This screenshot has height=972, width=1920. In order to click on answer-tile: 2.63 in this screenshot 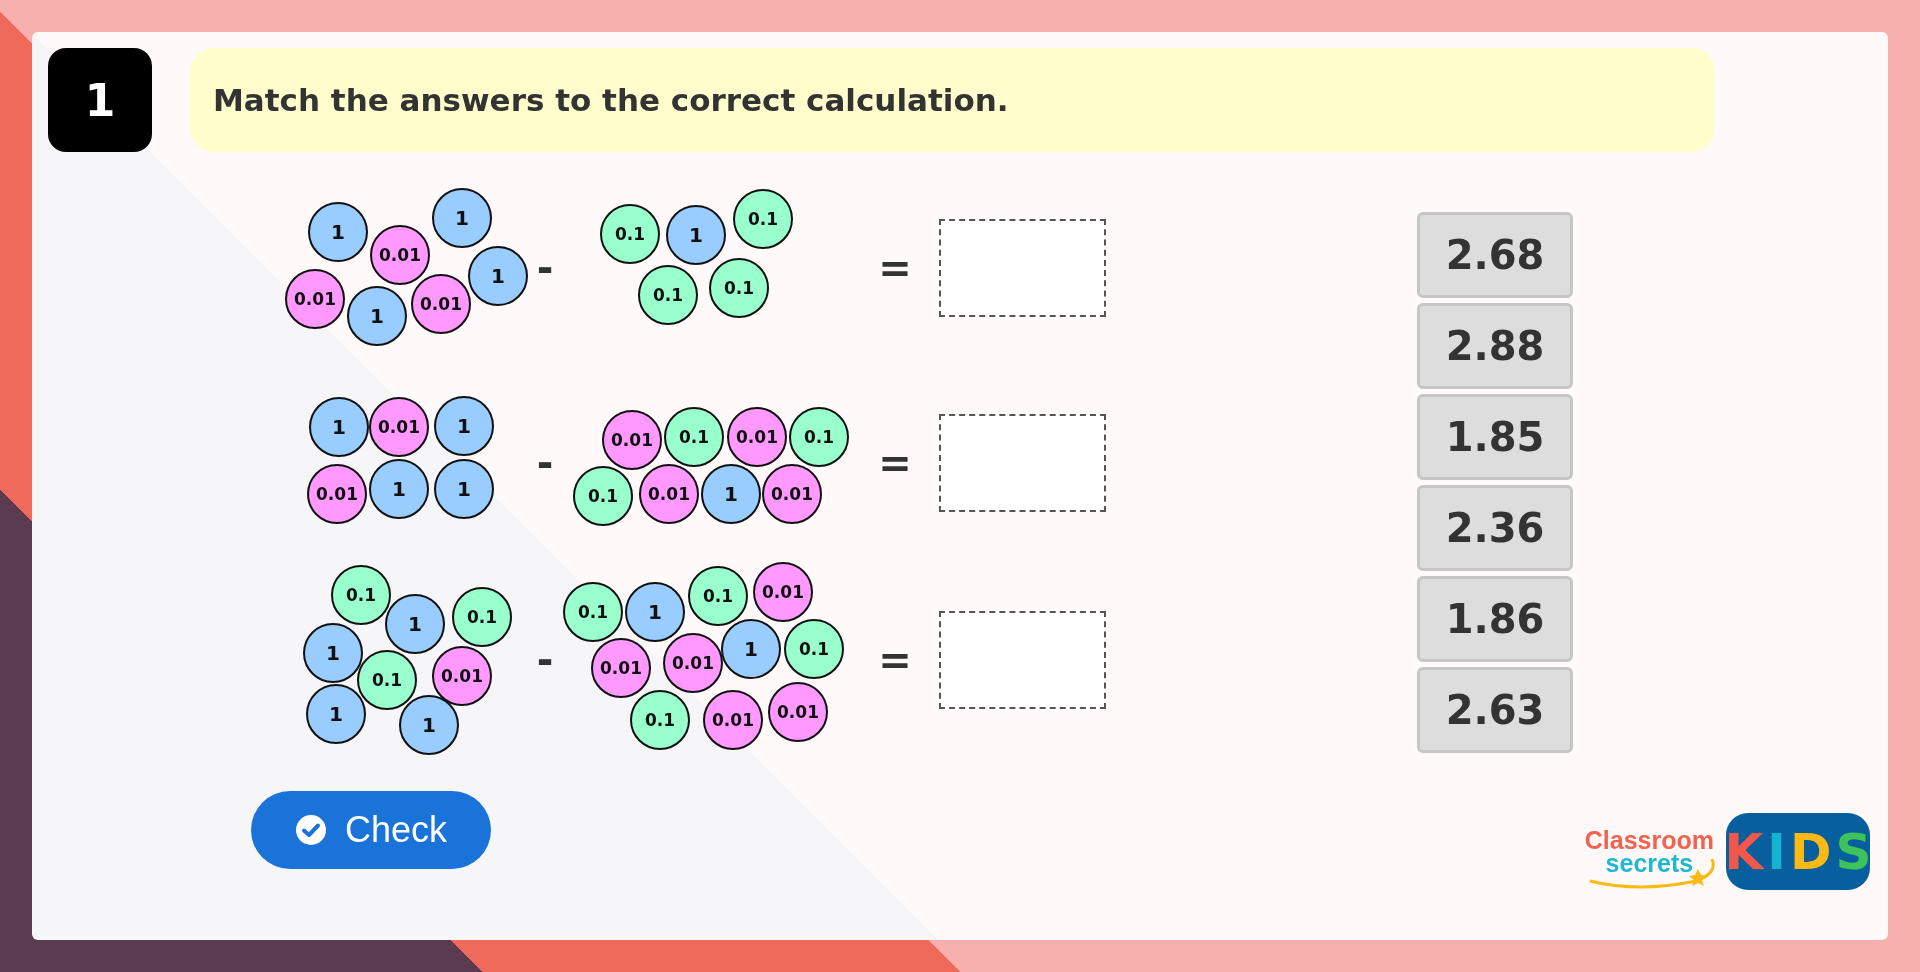, I will do `click(1495, 710)`.